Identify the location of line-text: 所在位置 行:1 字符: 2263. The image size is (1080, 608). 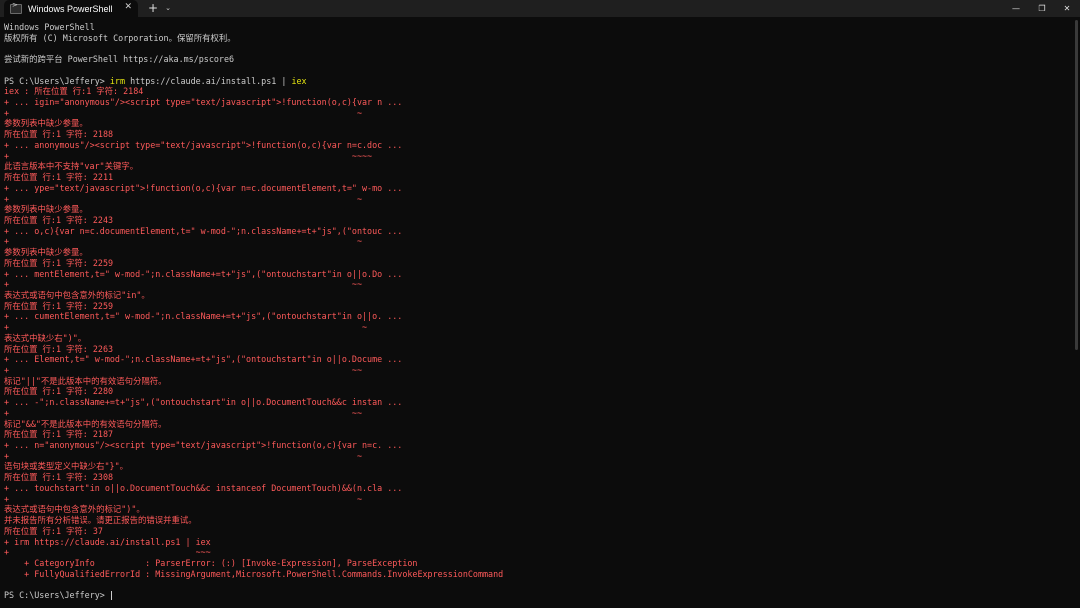
(59, 348).